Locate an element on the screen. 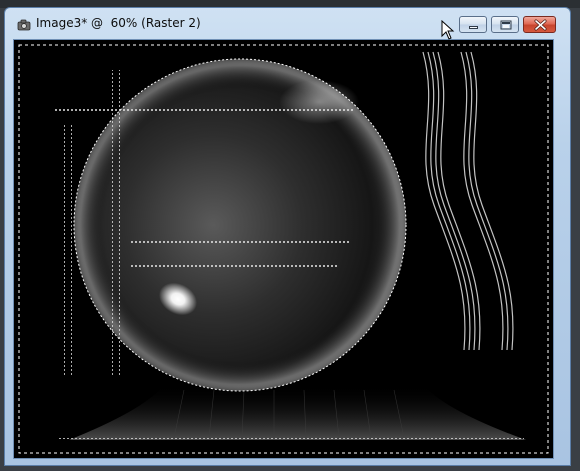 The image size is (580, 471). mouse-pointer-icon is located at coordinates (448, 30).